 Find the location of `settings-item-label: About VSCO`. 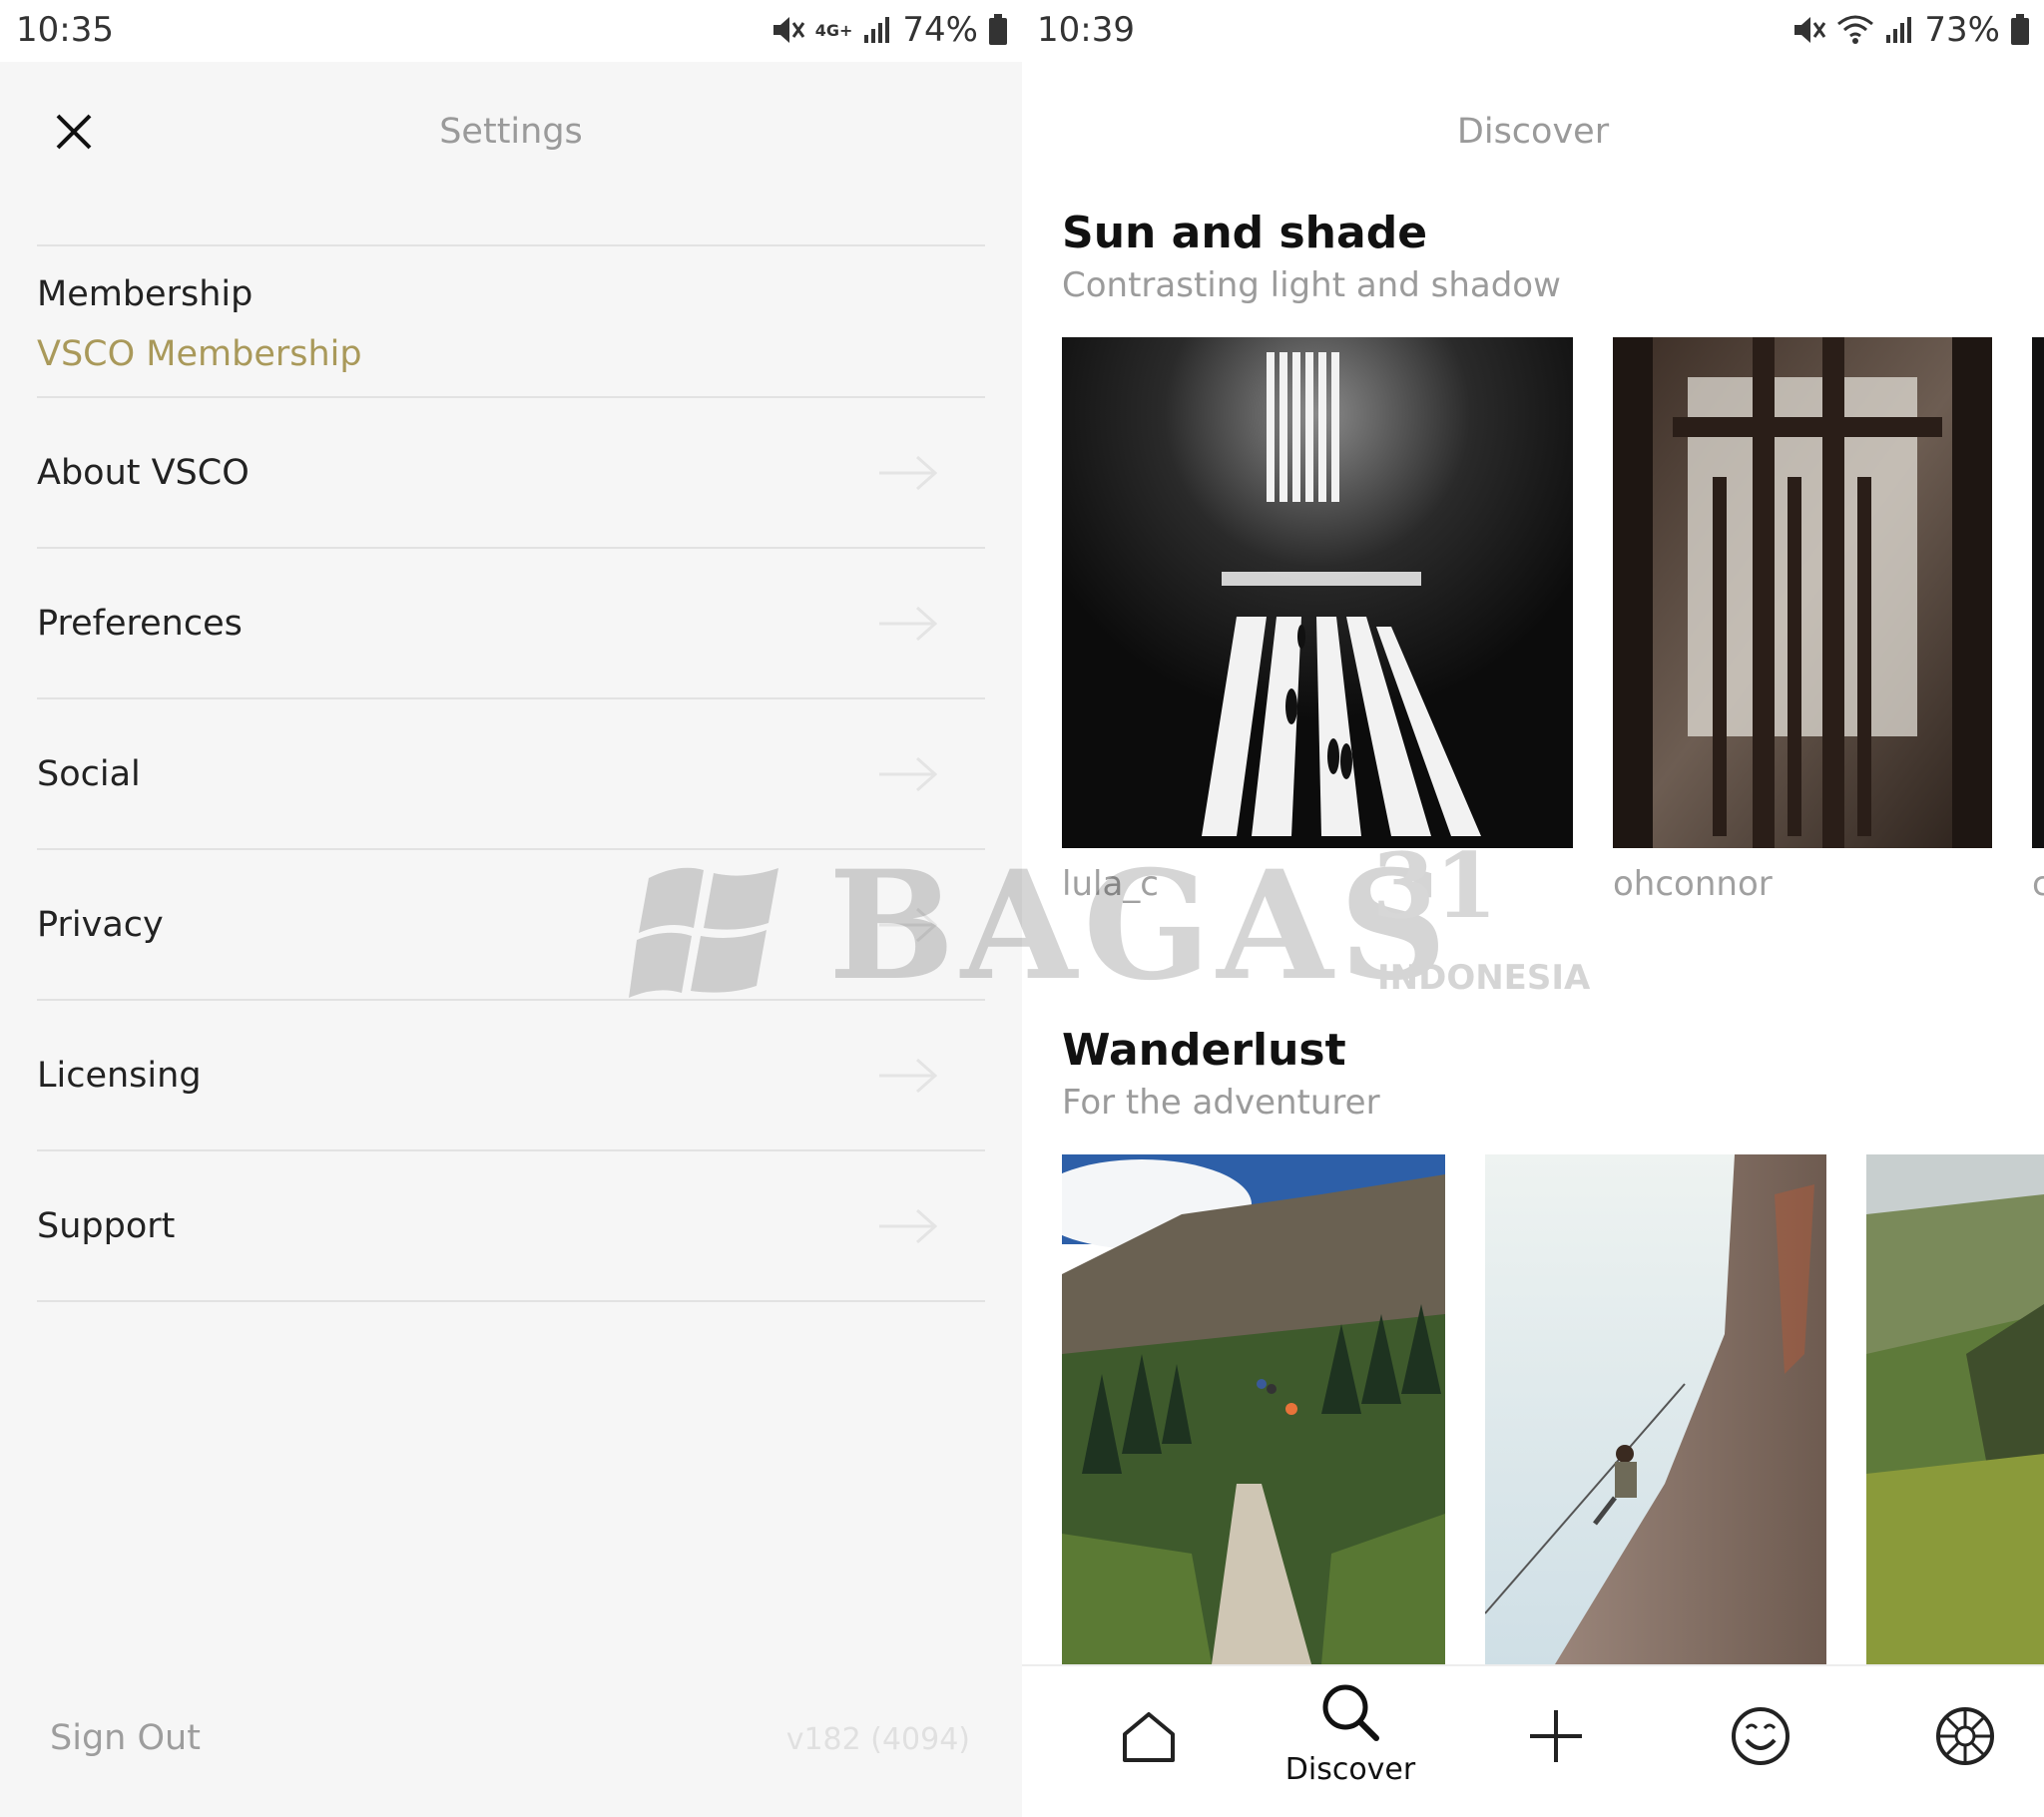

settings-item-label: About VSCO is located at coordinates (143, 472).